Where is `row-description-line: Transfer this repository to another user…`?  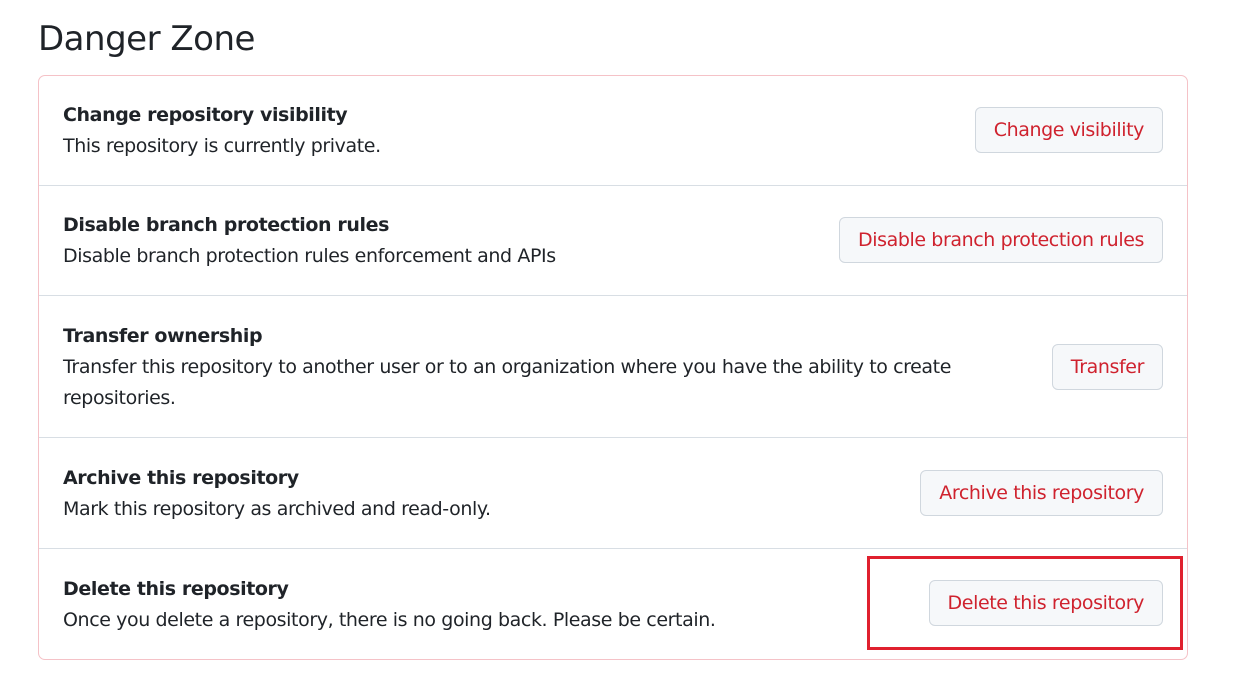 row-description-line: Transfer this repository to another user… is located at coordinates (507, 367).